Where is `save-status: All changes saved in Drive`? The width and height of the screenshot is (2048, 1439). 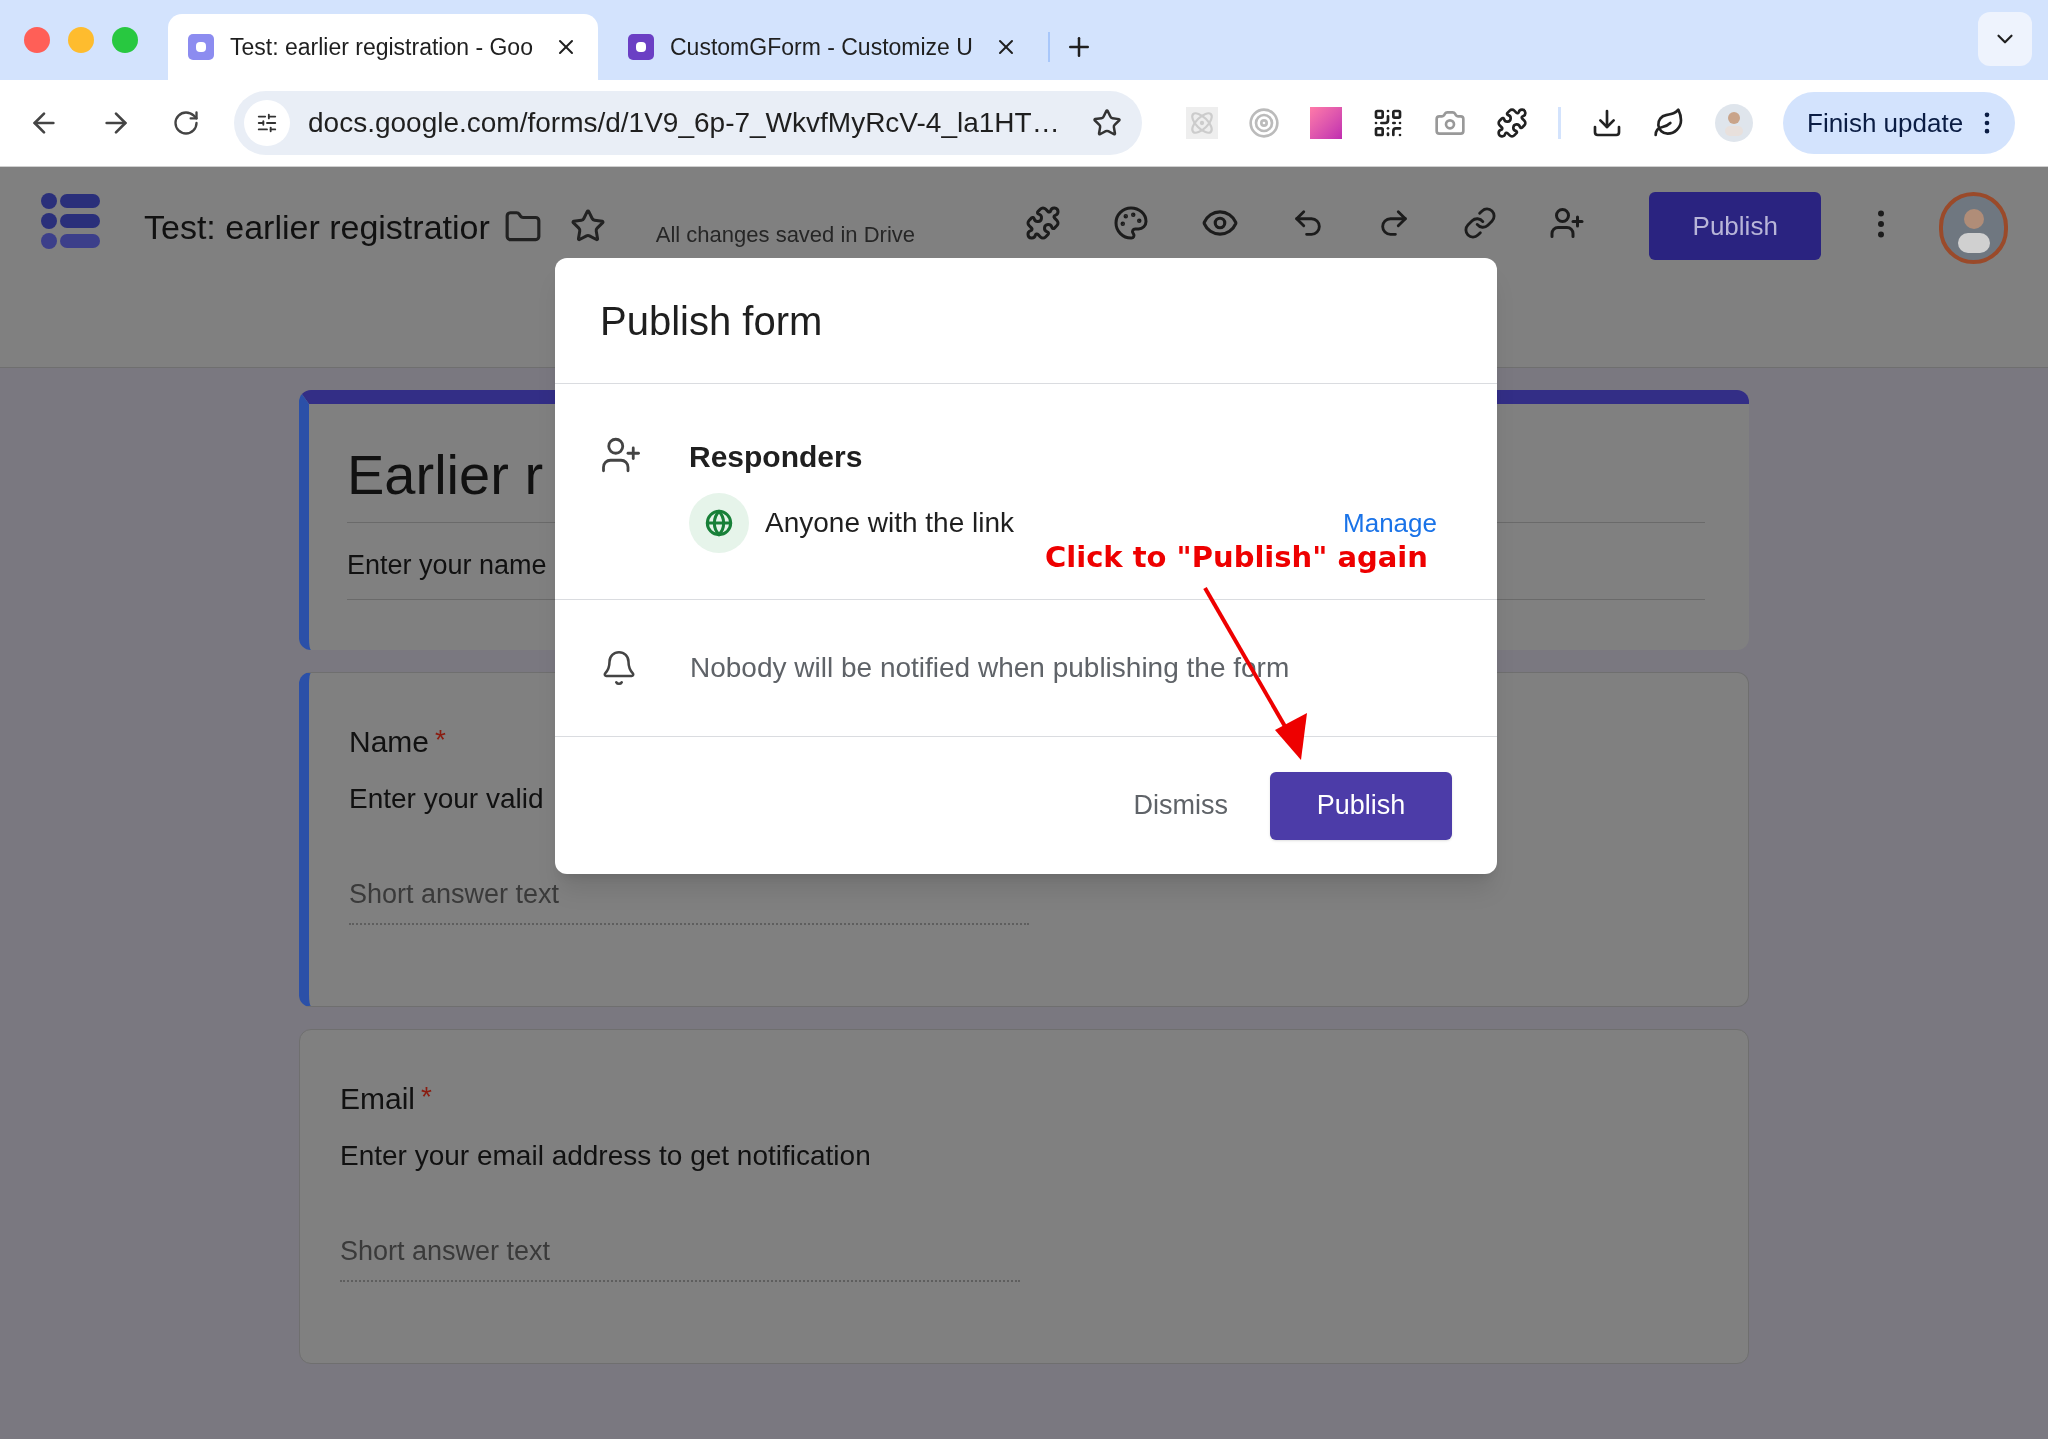
save-status: All changes saved in Drive is located at coordinates (785, 235).